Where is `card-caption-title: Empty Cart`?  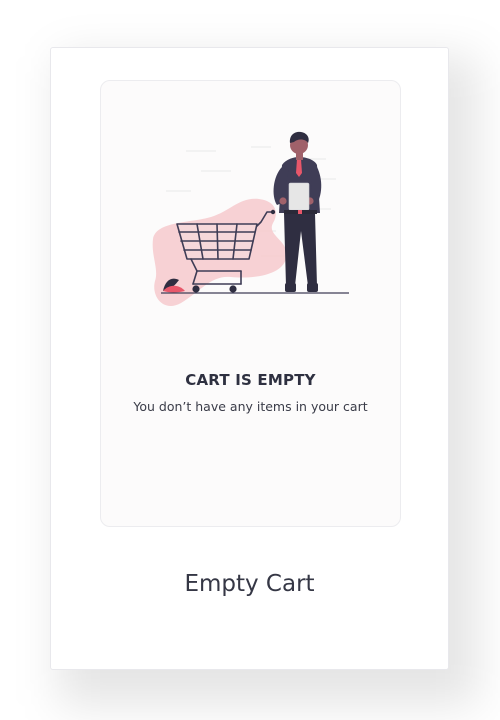
card-caption-title: Empty Cart is located at coordinates (249, 584).